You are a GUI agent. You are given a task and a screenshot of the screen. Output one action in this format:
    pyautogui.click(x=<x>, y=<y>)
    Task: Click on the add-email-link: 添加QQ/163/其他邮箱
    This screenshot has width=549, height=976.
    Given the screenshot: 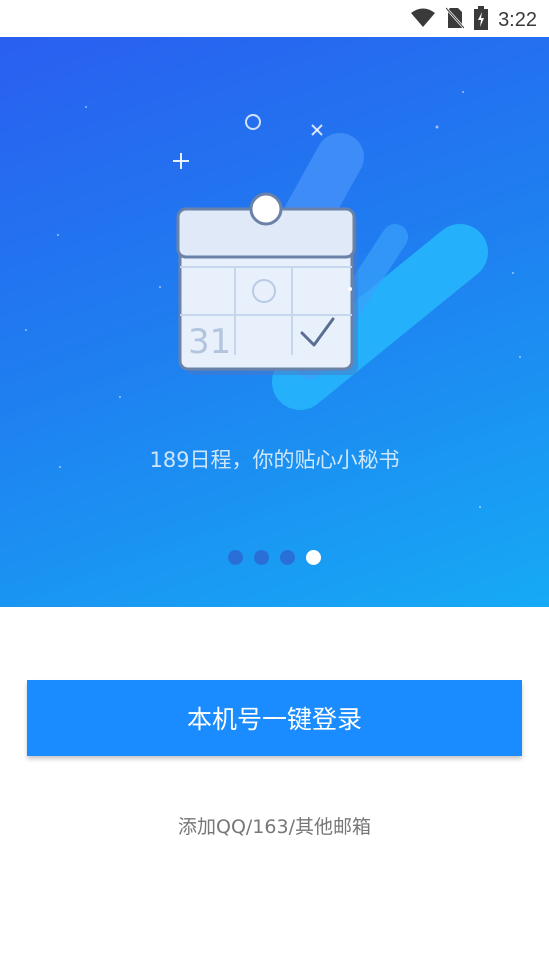 What is the action you would take?
    pyautogui.click(x=274, y=825)
    